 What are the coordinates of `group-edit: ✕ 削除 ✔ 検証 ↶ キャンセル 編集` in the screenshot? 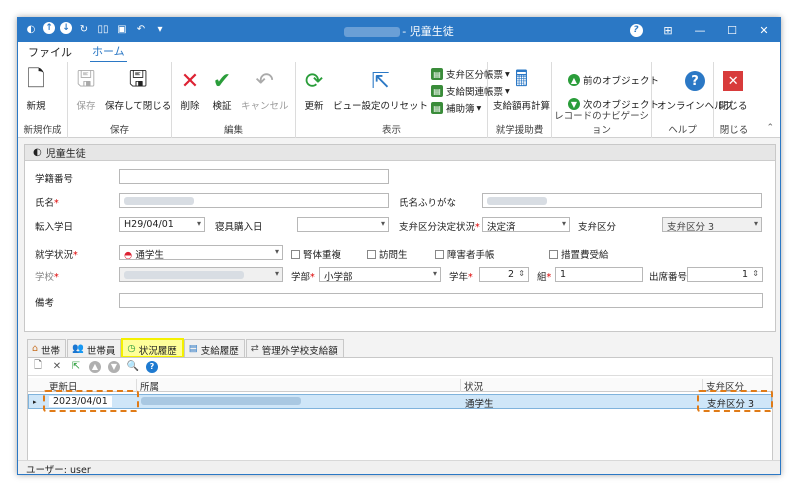 It's located at (234, 100).